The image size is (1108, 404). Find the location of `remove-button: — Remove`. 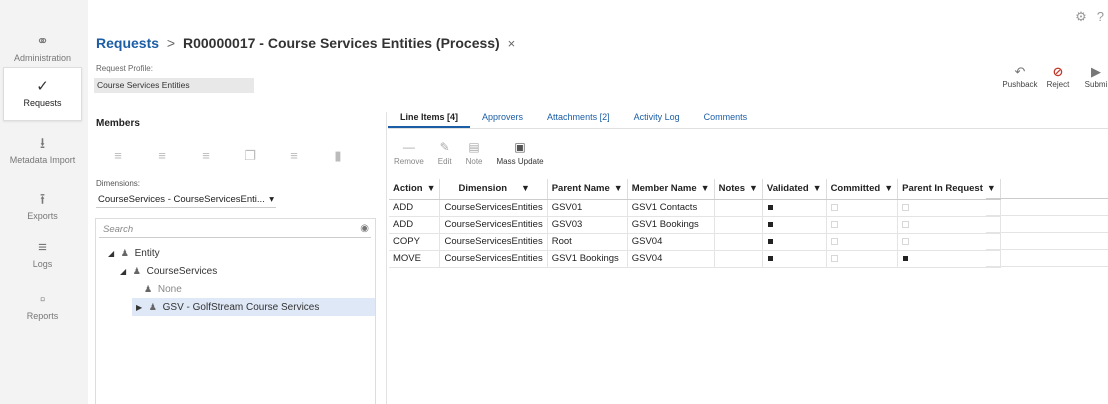

remove-button: — Remove is located at coordinates (409, 152).